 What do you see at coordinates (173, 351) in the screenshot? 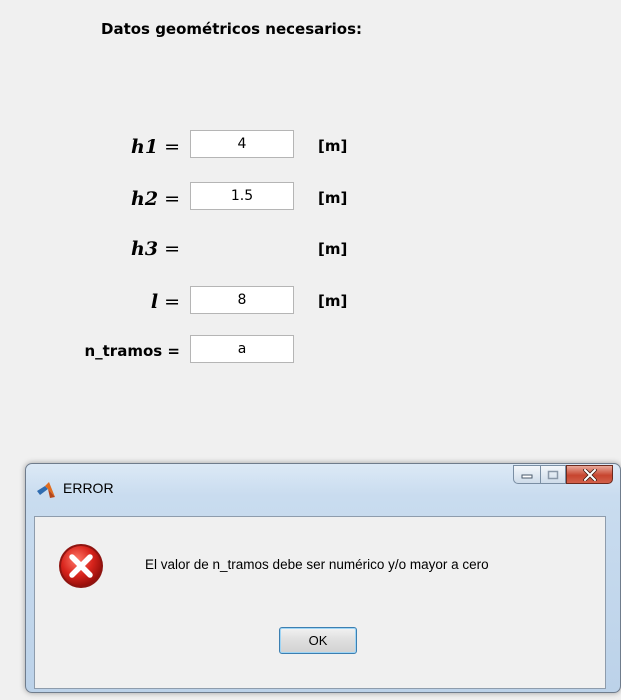
I see `label-n-tramos-equals: =` at bounding box center [173, 351].